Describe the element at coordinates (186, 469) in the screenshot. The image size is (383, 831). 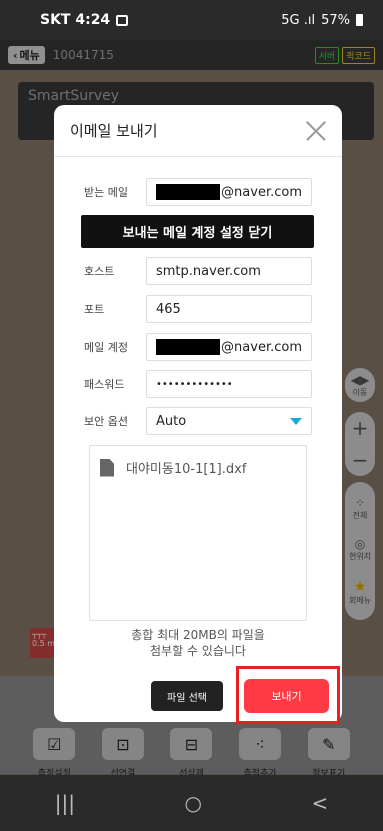
I see `attachment-name: 대야미동10-1[1].dxf` at that location.